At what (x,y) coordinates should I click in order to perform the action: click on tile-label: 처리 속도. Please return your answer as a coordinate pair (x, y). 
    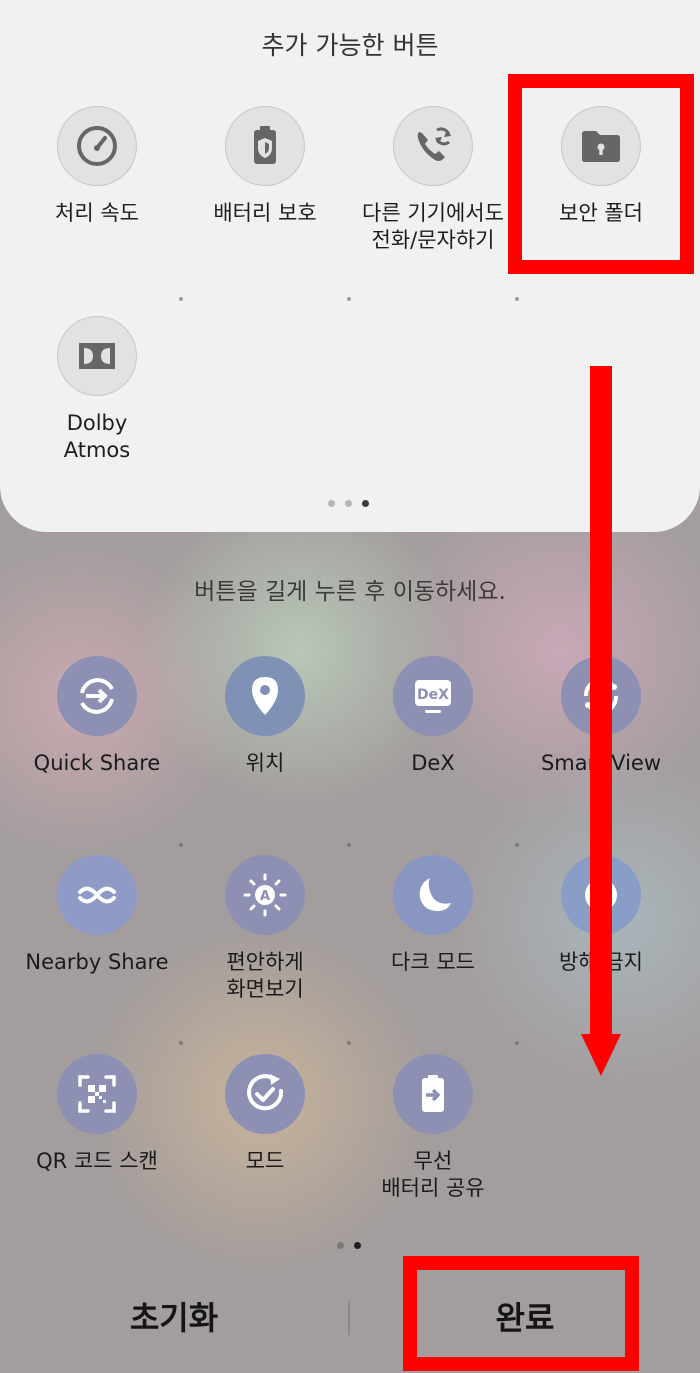
    Looking at the image, I should click on (97, 213).